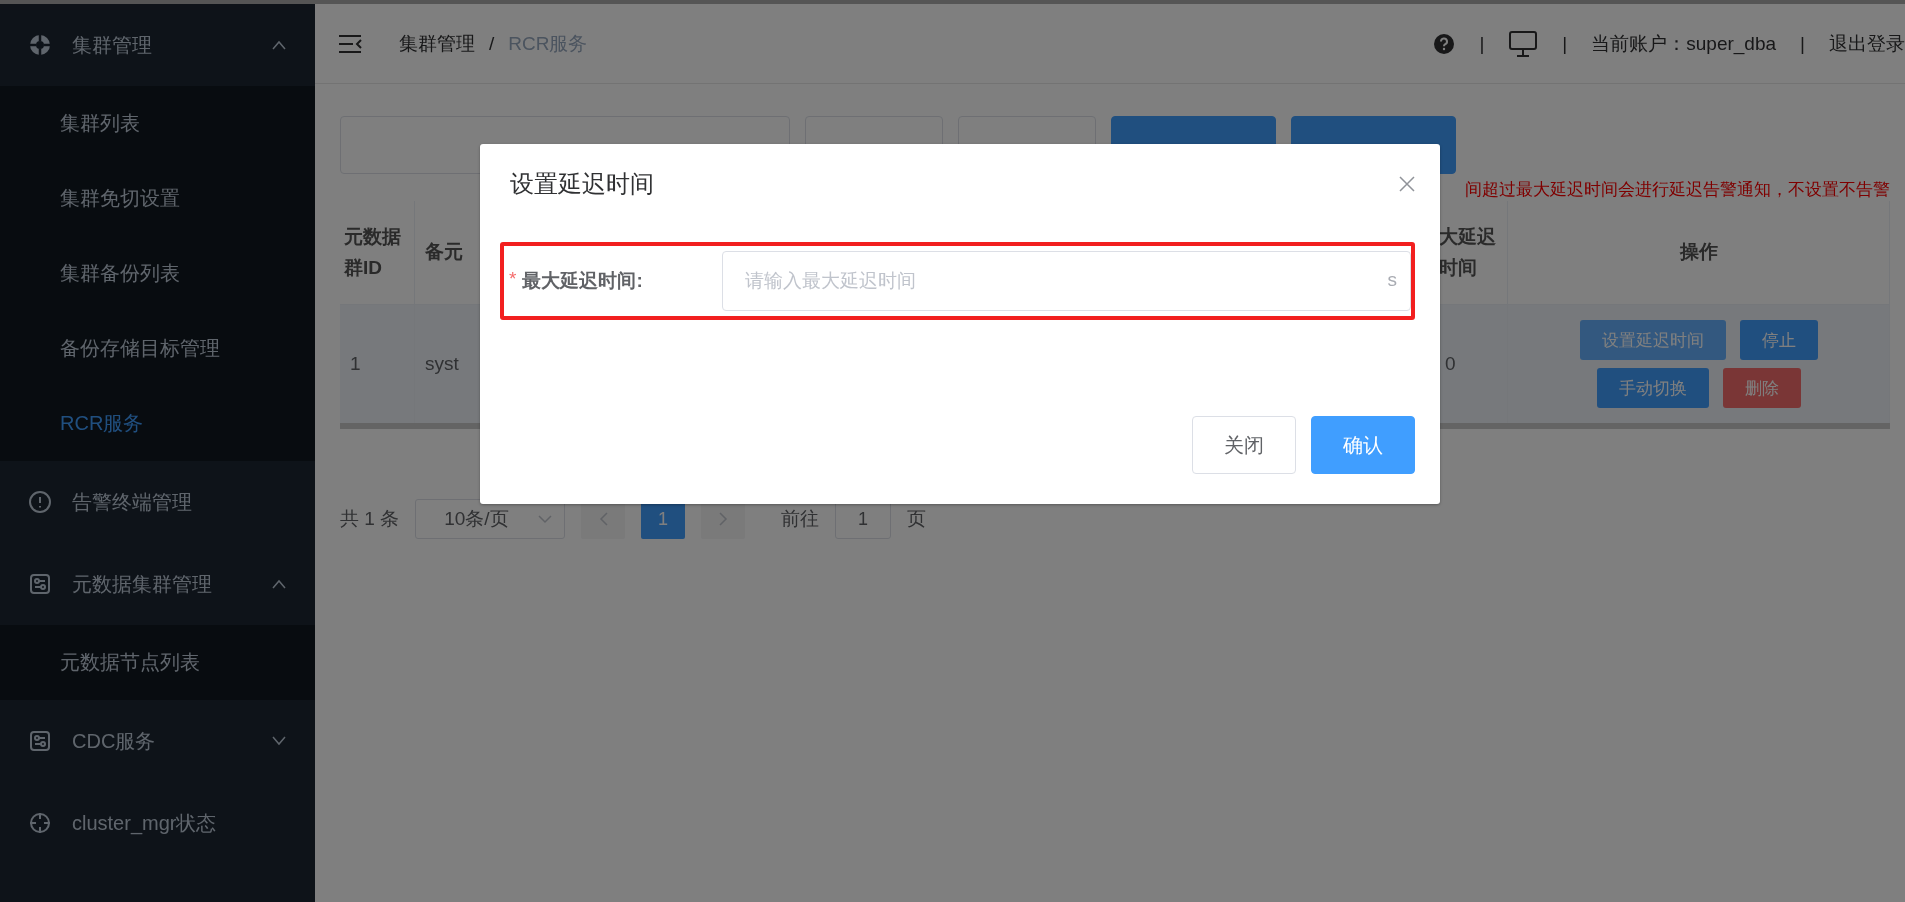 The image size is (1905, 902). What do you see at coordinates (1867, 43) in the screenshot?
I see `logout-link: 退出登录` at bounding box center [1867, 43].